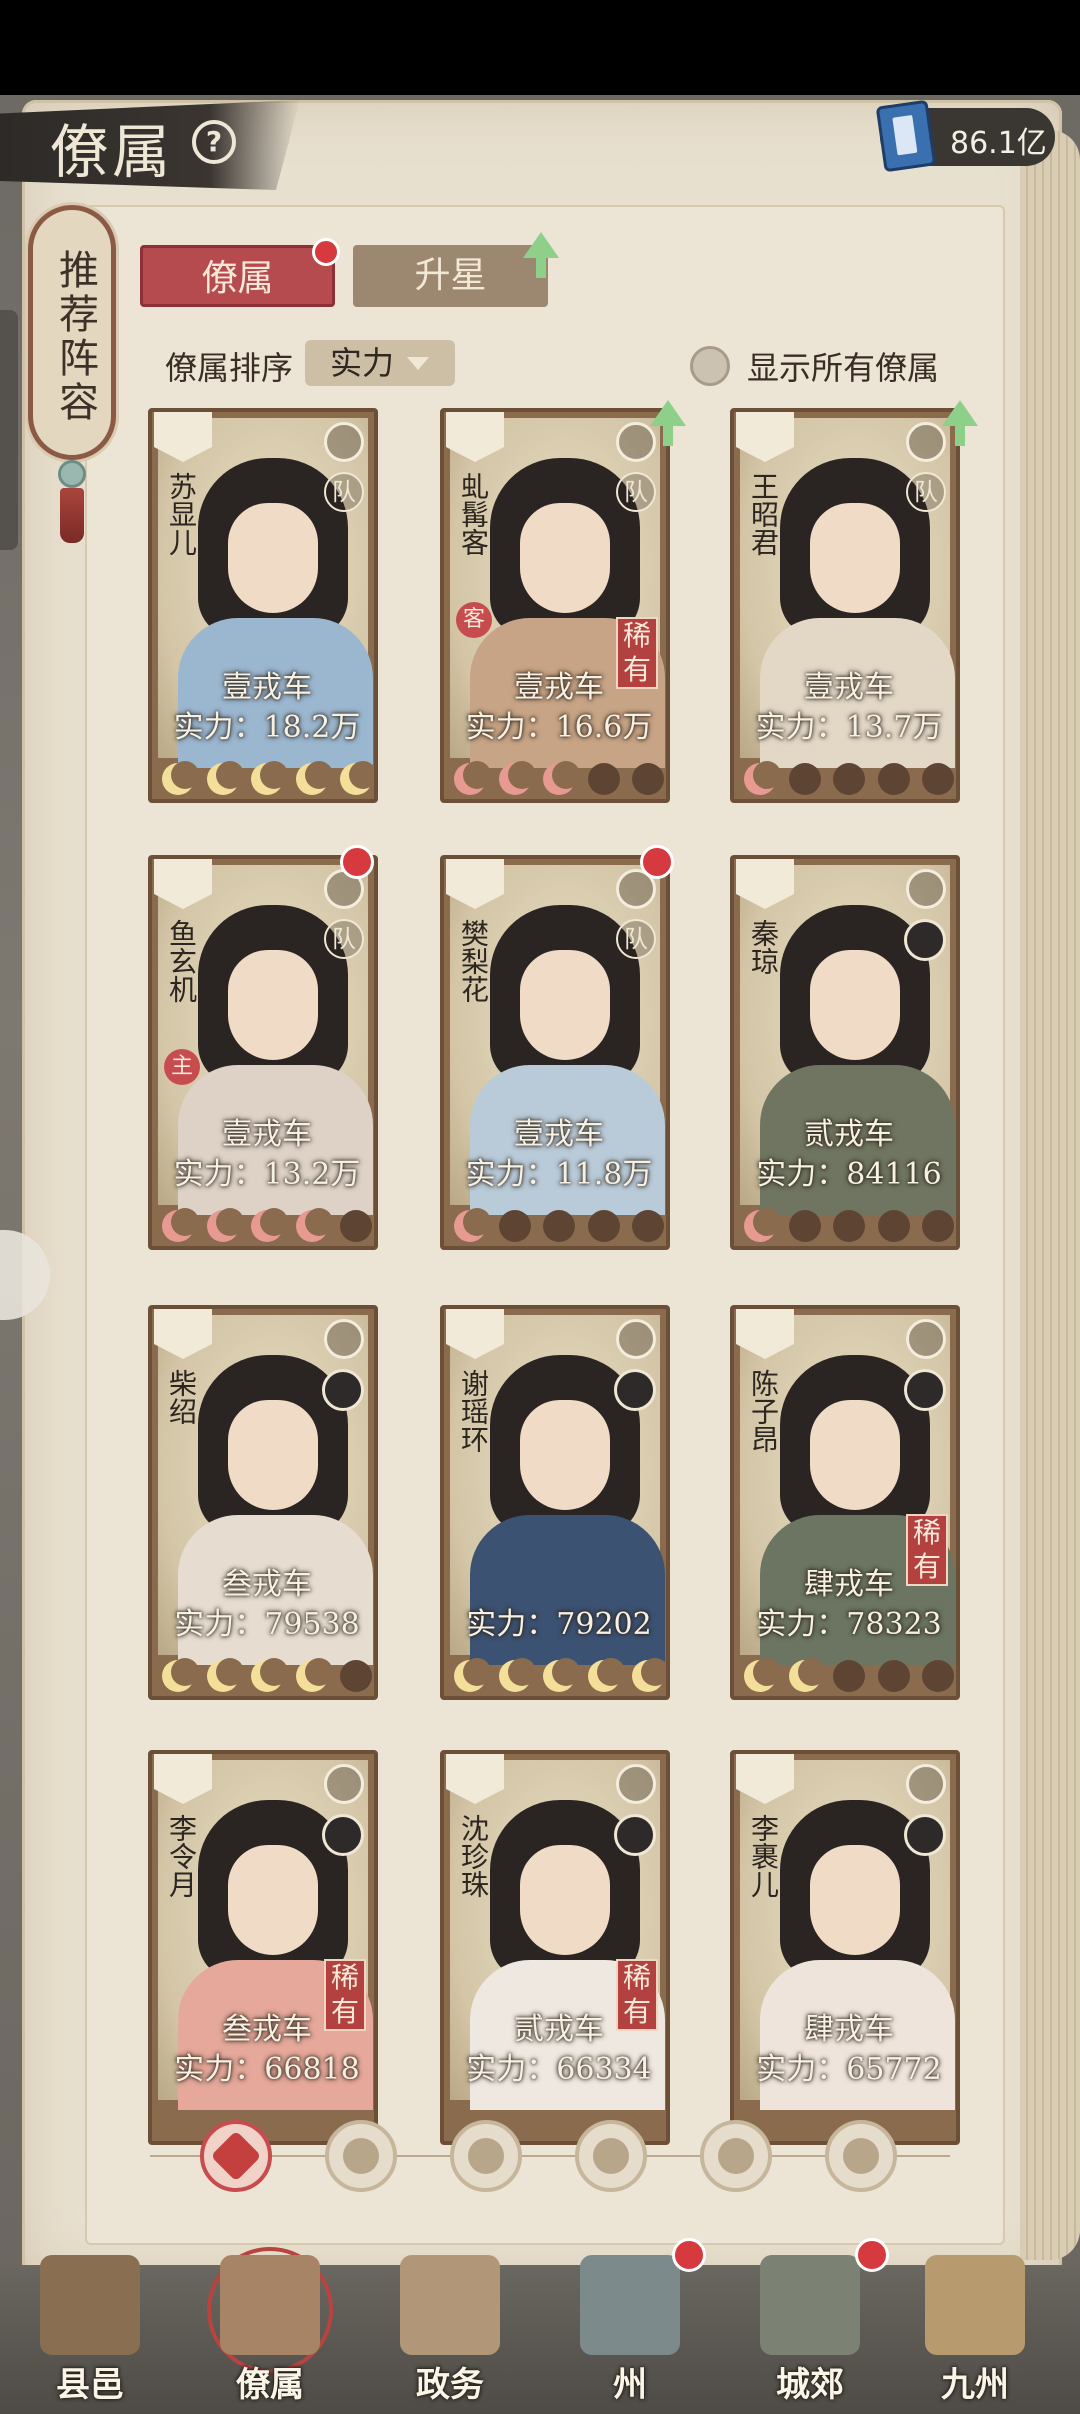 The width and height of the screenshot is (1080, 2414). I want to click on official-card: 队 樊梨花 壹戎车 实力：11.8万, so click(555, 1052).